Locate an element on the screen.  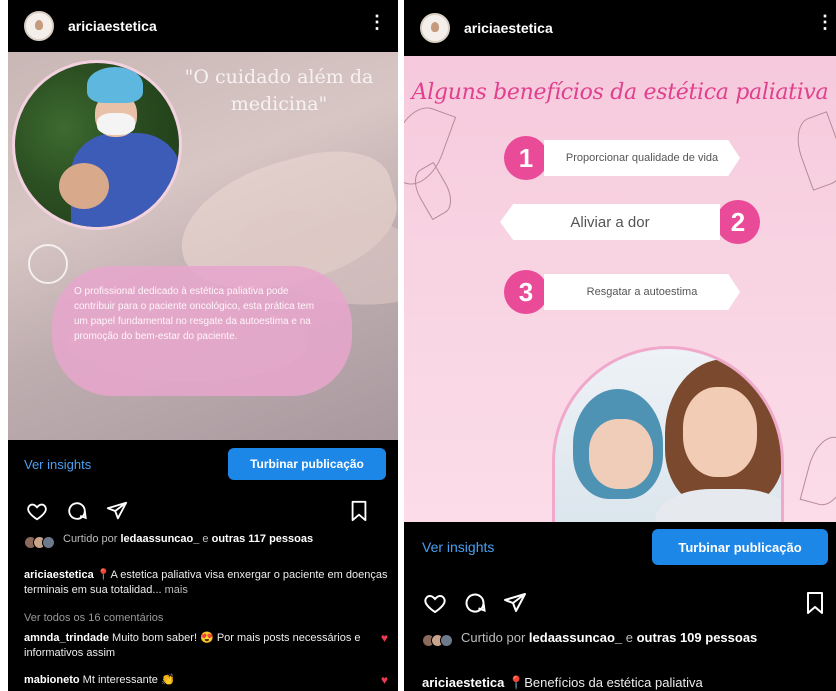
benefit-text: Aliviar a dor is located at coordinates (610, 222).